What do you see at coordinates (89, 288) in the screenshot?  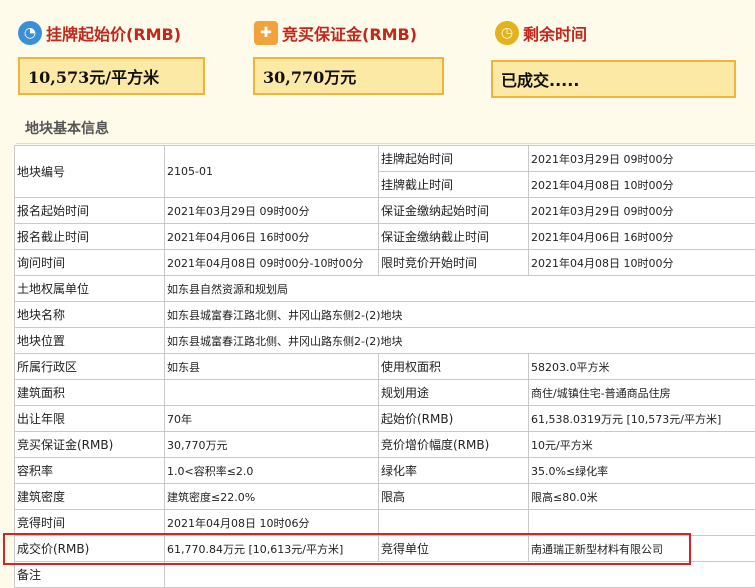 I see `table-cell: 土地权属单位` at bounding box center [89, 288].